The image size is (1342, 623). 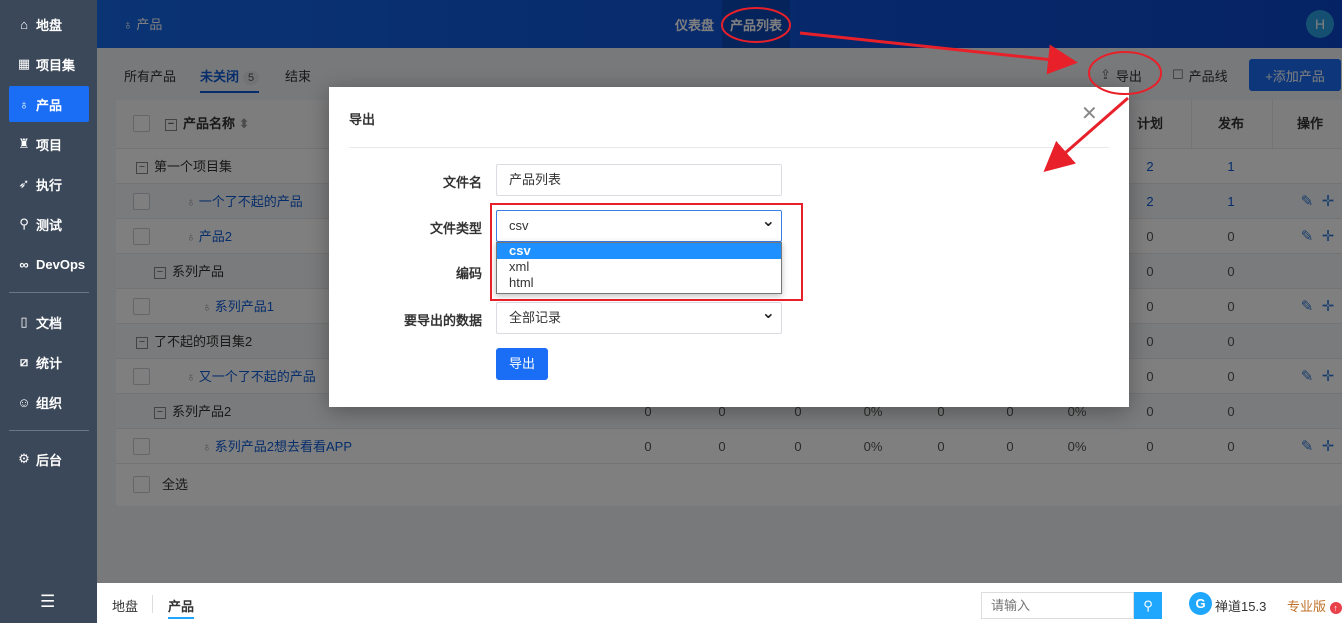 What do you see at coordinates (1089, 113) in the screenshot?
I see `close-icon: ✕` at bounding box center [1089, 113].